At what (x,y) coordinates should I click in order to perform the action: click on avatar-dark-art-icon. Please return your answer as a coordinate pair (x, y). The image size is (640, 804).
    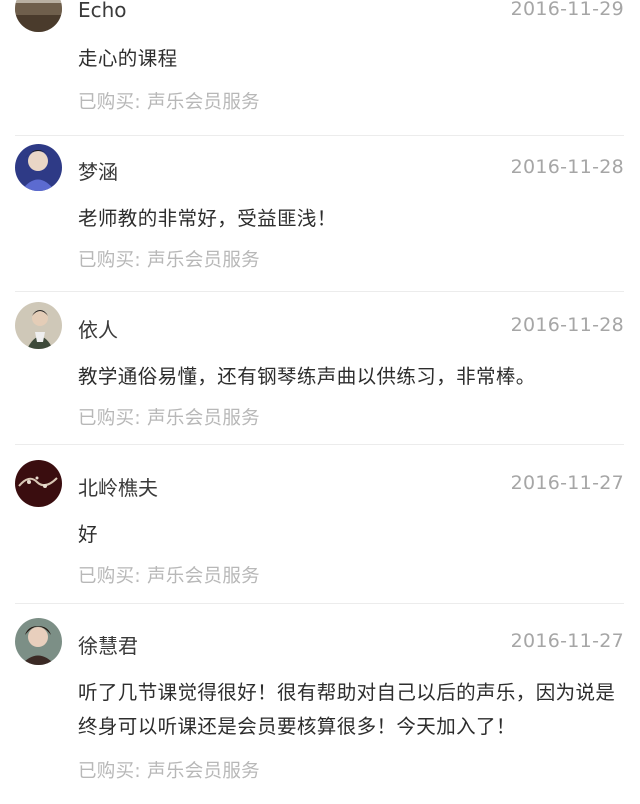
    Looking at the image, I should click on (38, 483).